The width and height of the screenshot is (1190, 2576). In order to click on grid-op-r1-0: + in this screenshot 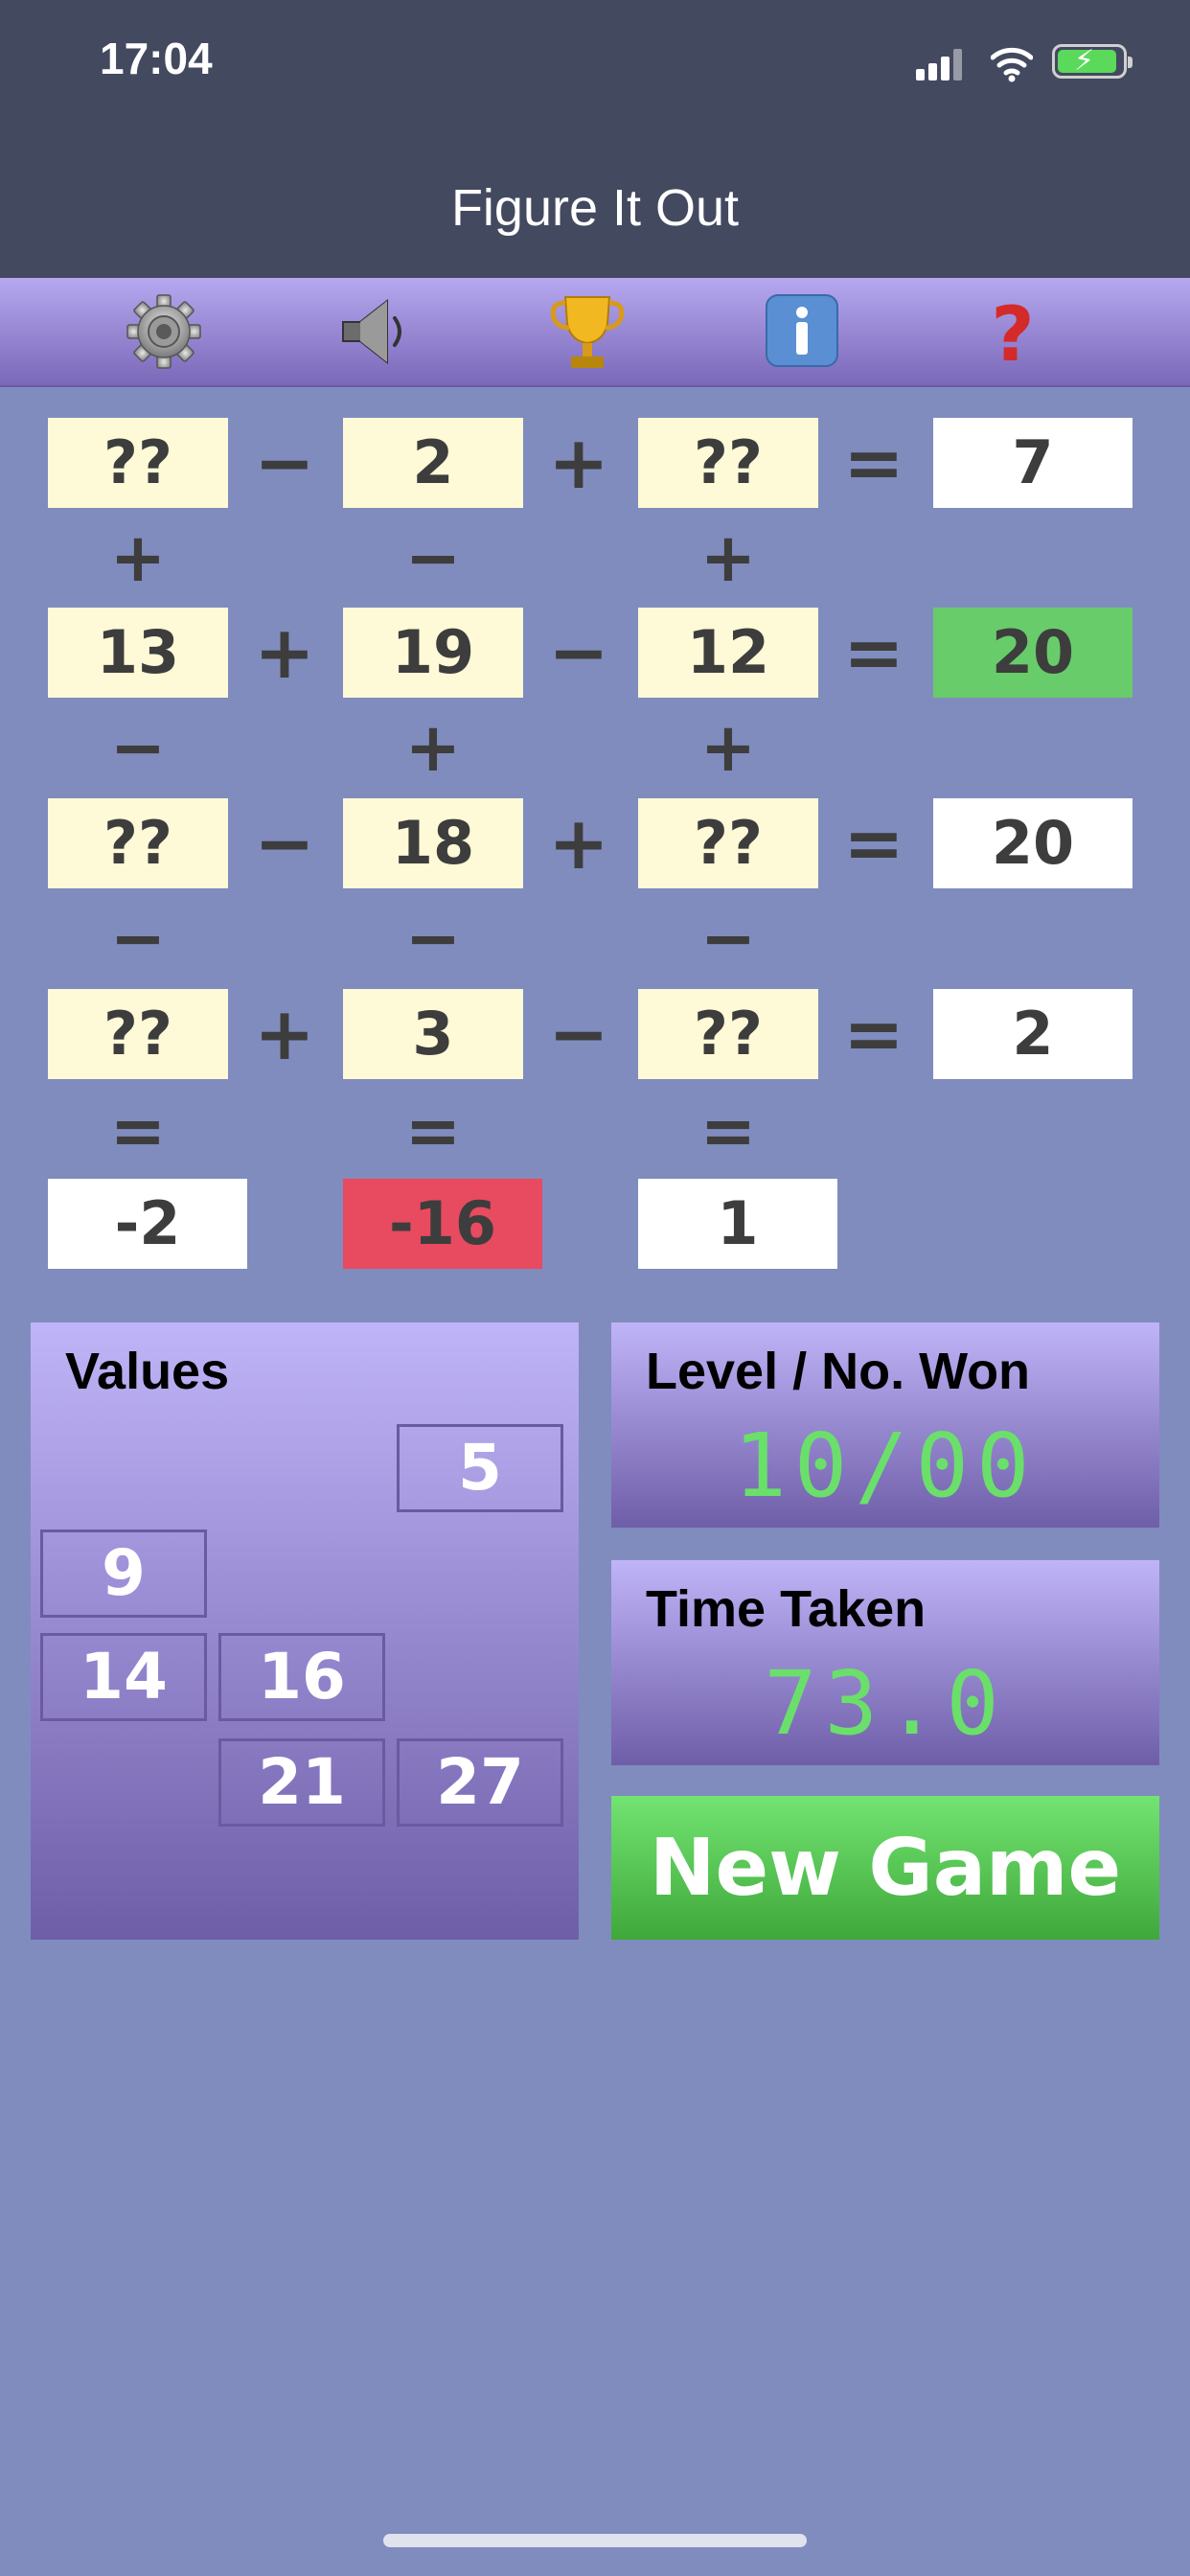, I will do `click(285, 652)`.